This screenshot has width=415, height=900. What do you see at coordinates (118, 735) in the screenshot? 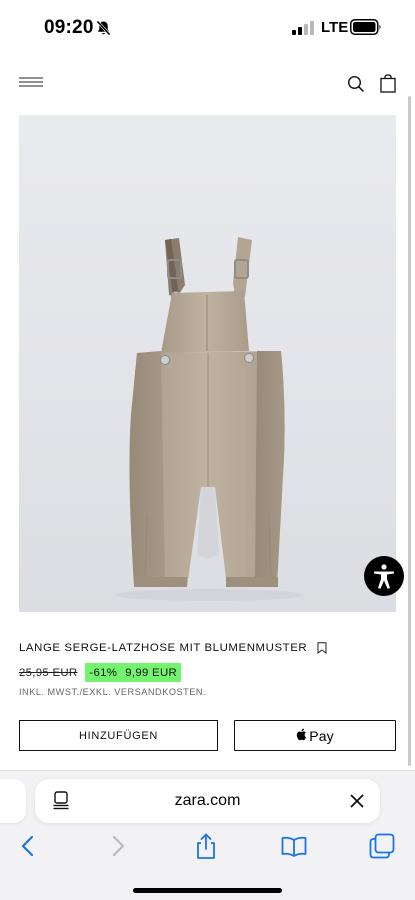
I see `add-to-cart-button: HINZUFÜGEN` at bounding box center [118, 735].